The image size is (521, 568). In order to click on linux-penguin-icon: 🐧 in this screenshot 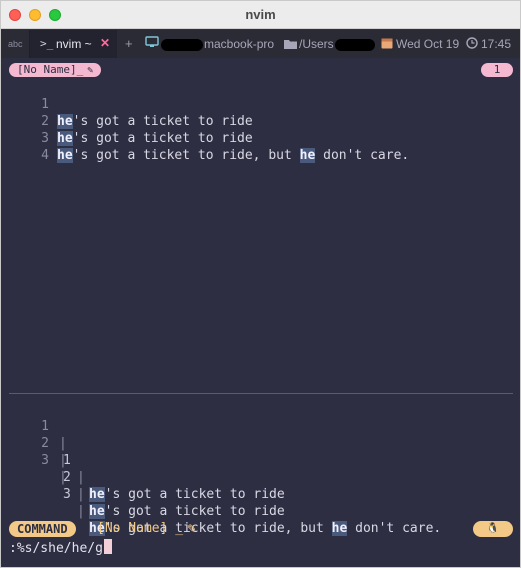, I will do `click(493, 529)`.